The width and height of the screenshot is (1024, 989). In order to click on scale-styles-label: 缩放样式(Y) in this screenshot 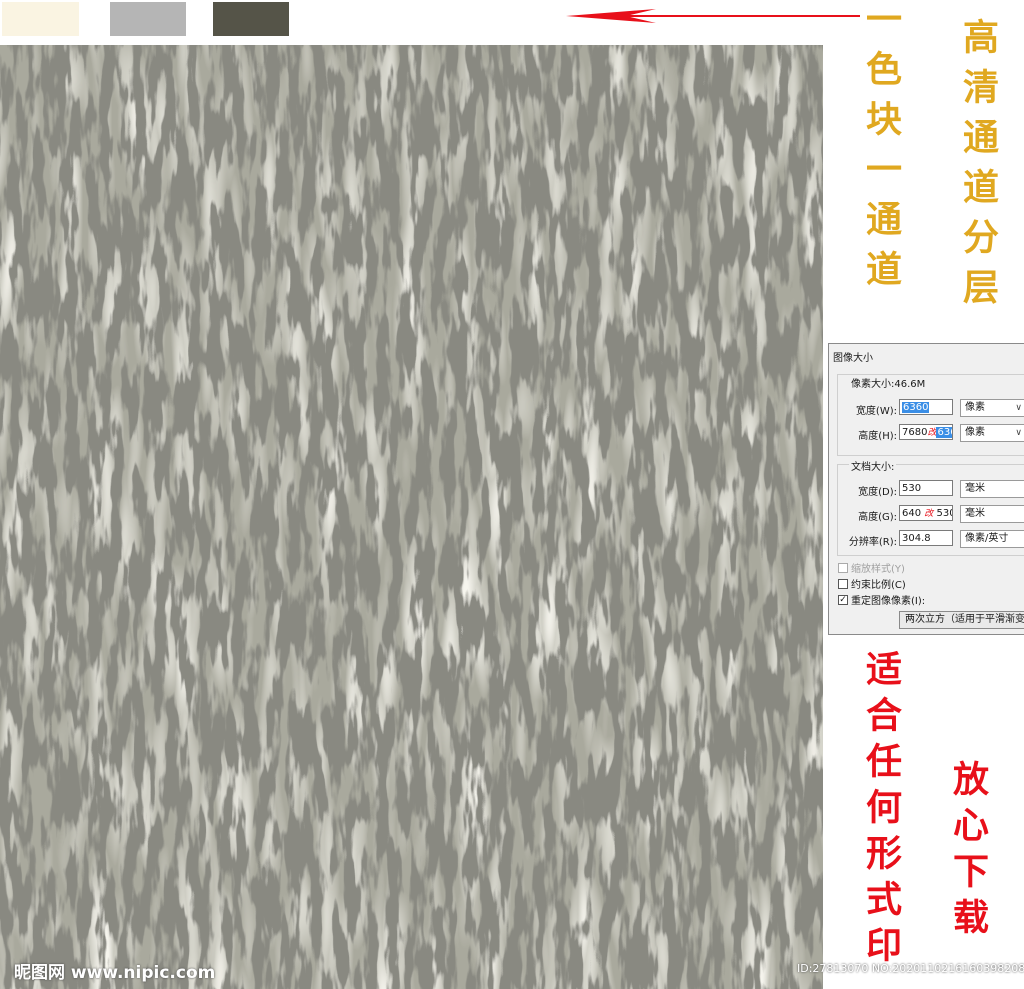, I will do `click(878, 569)`.